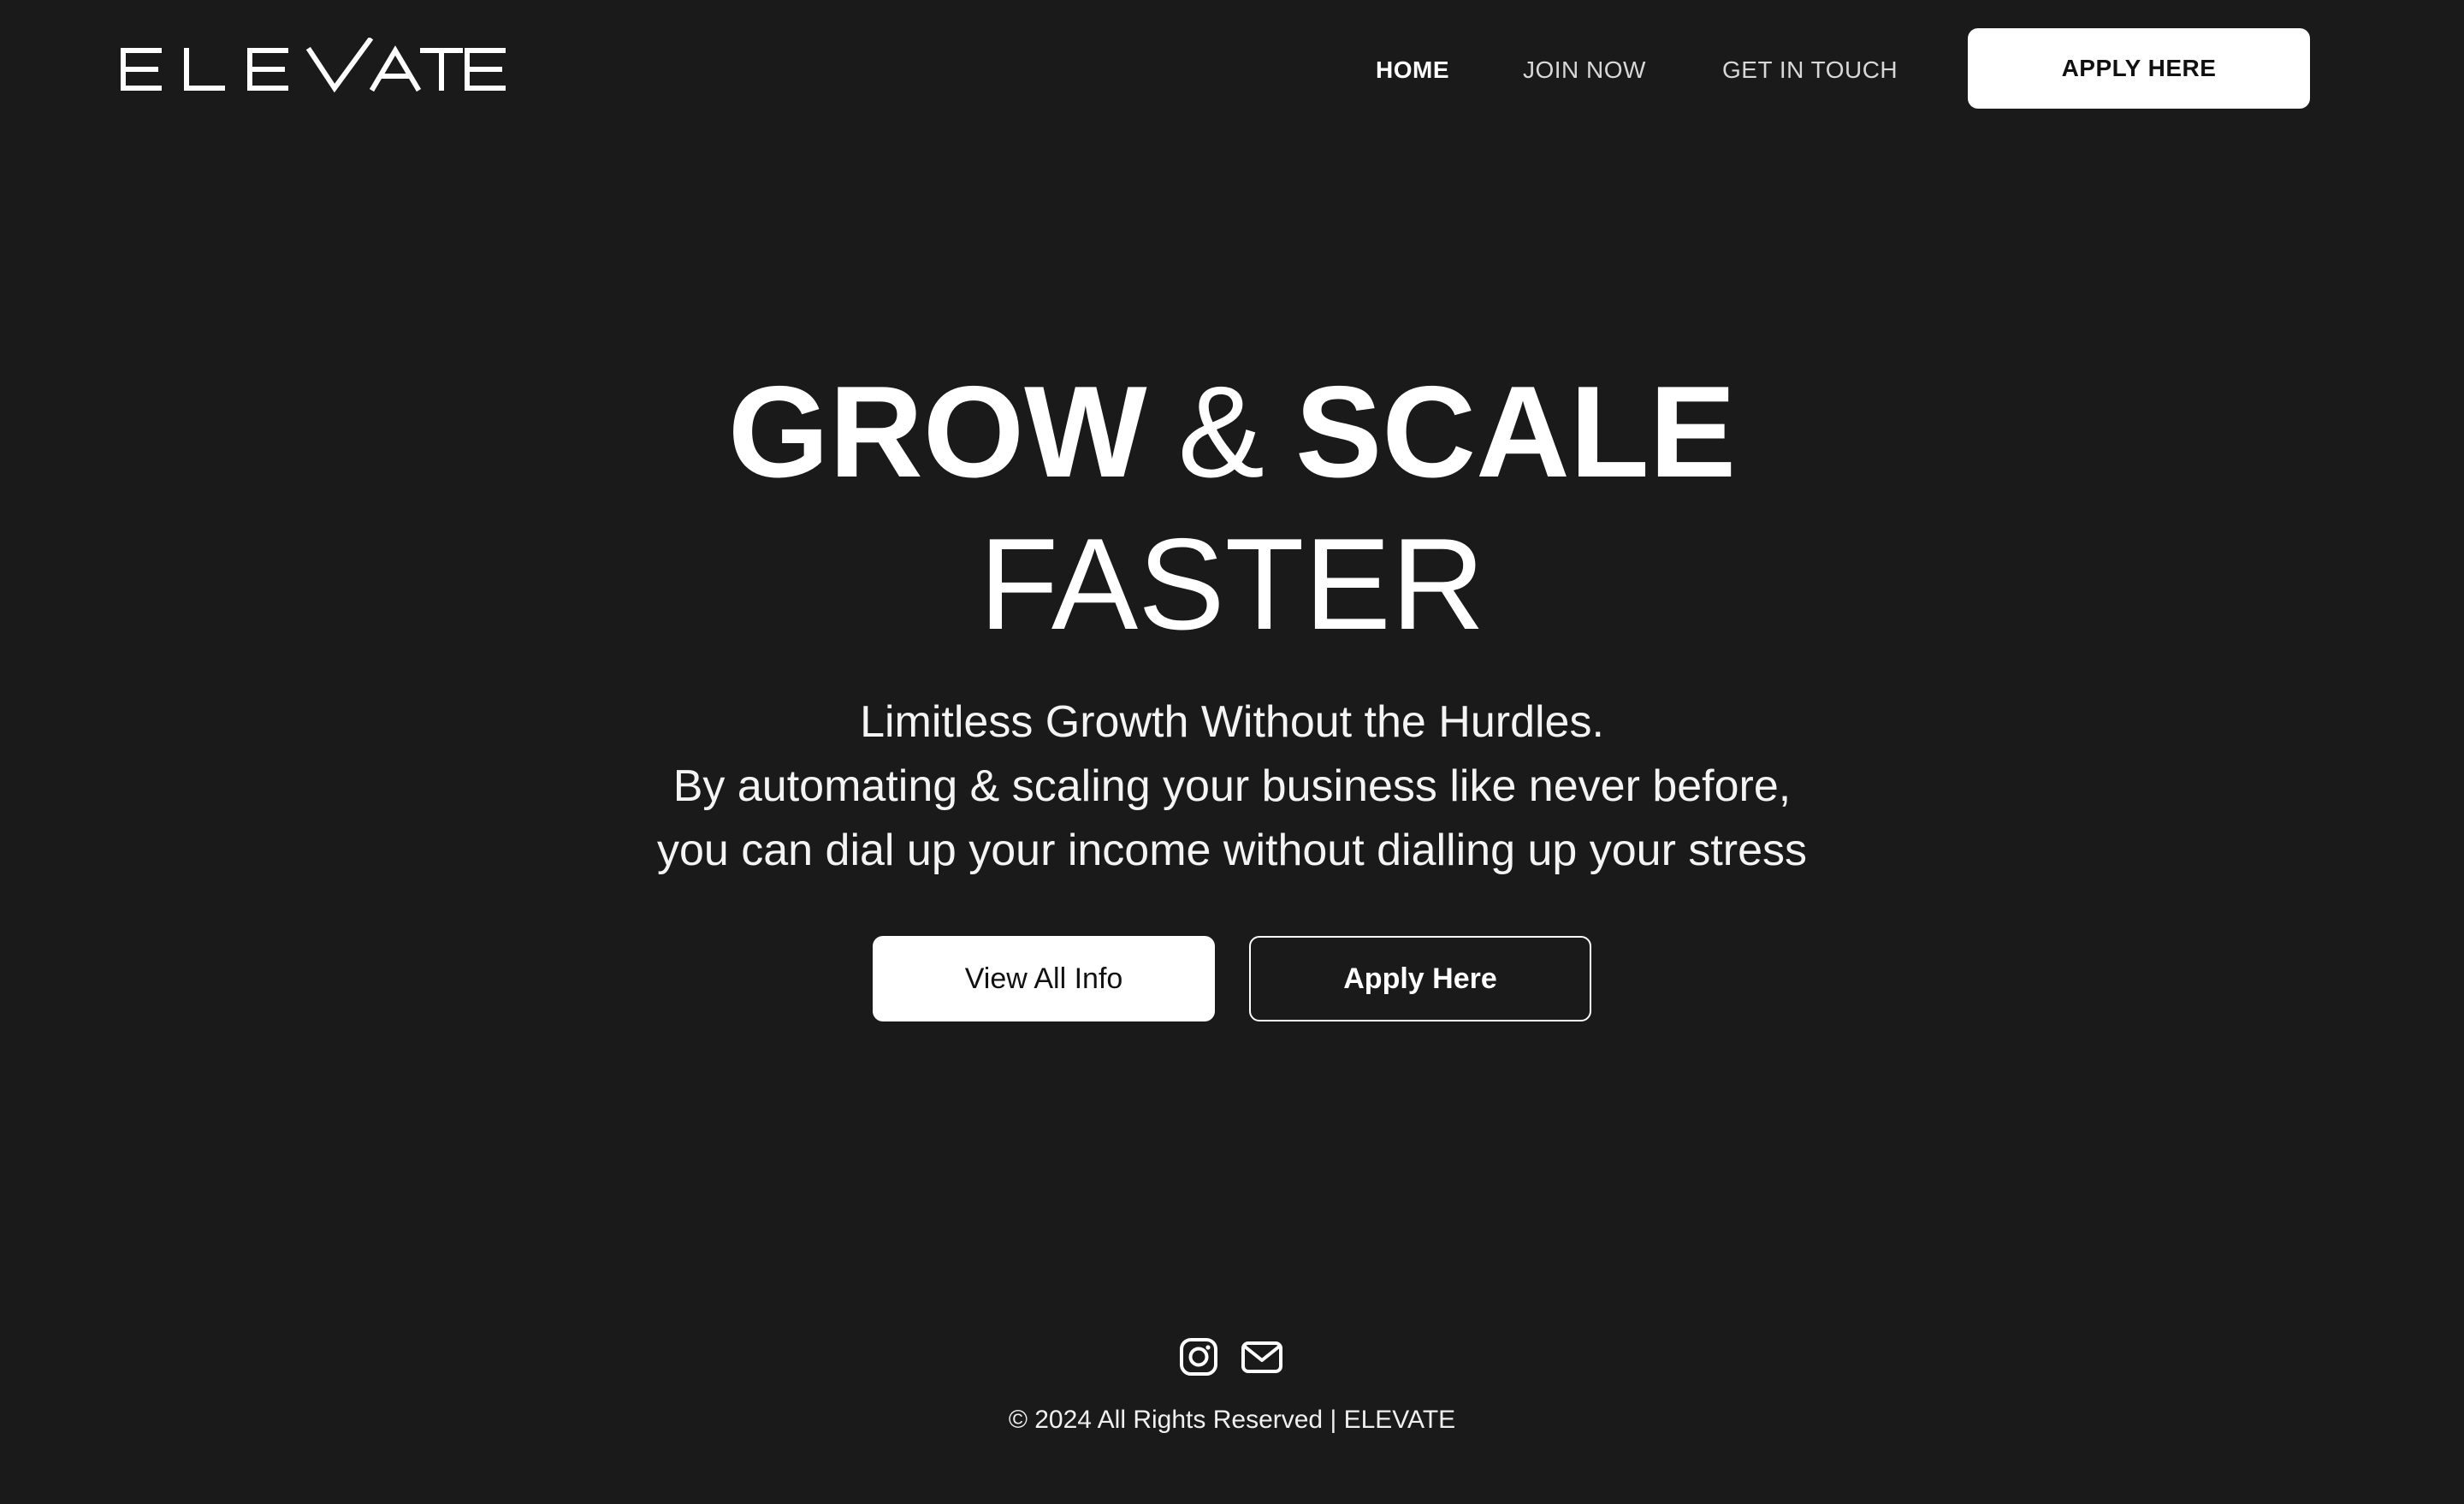  Describe the element at coordinates (1810, 70) in the screenshot. I see `nav-get-in-touch-link: GET IN TOUCH` at that location.